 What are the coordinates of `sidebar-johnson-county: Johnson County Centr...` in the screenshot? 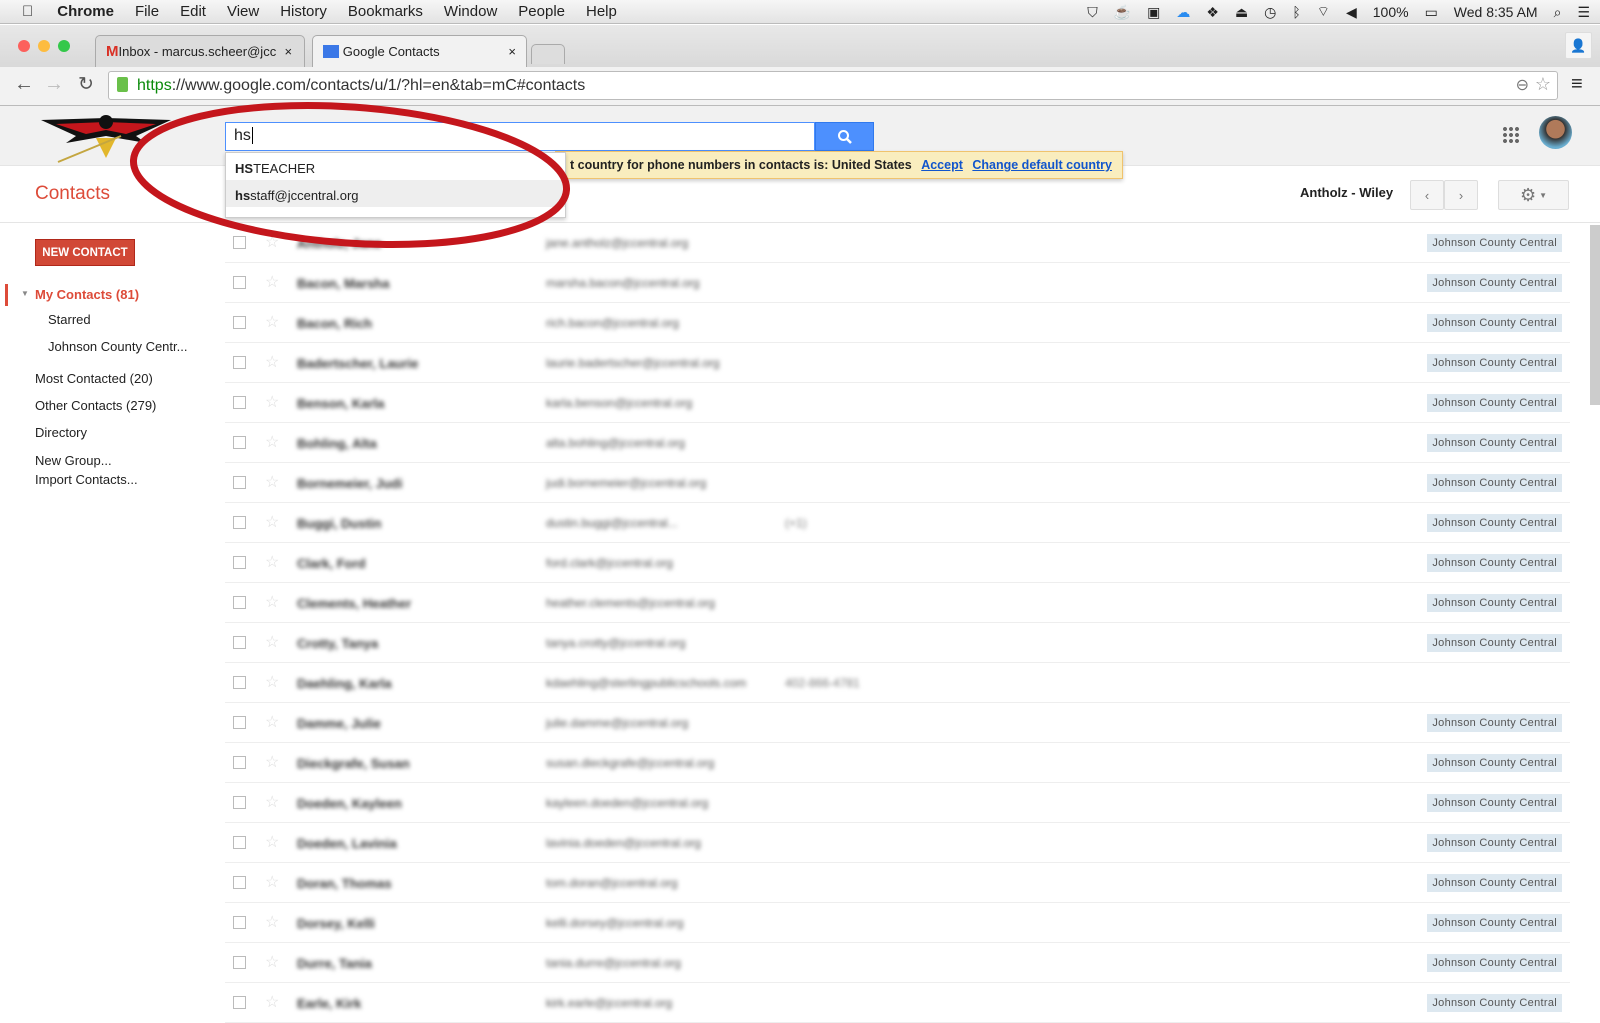 It's located at (117, 346).